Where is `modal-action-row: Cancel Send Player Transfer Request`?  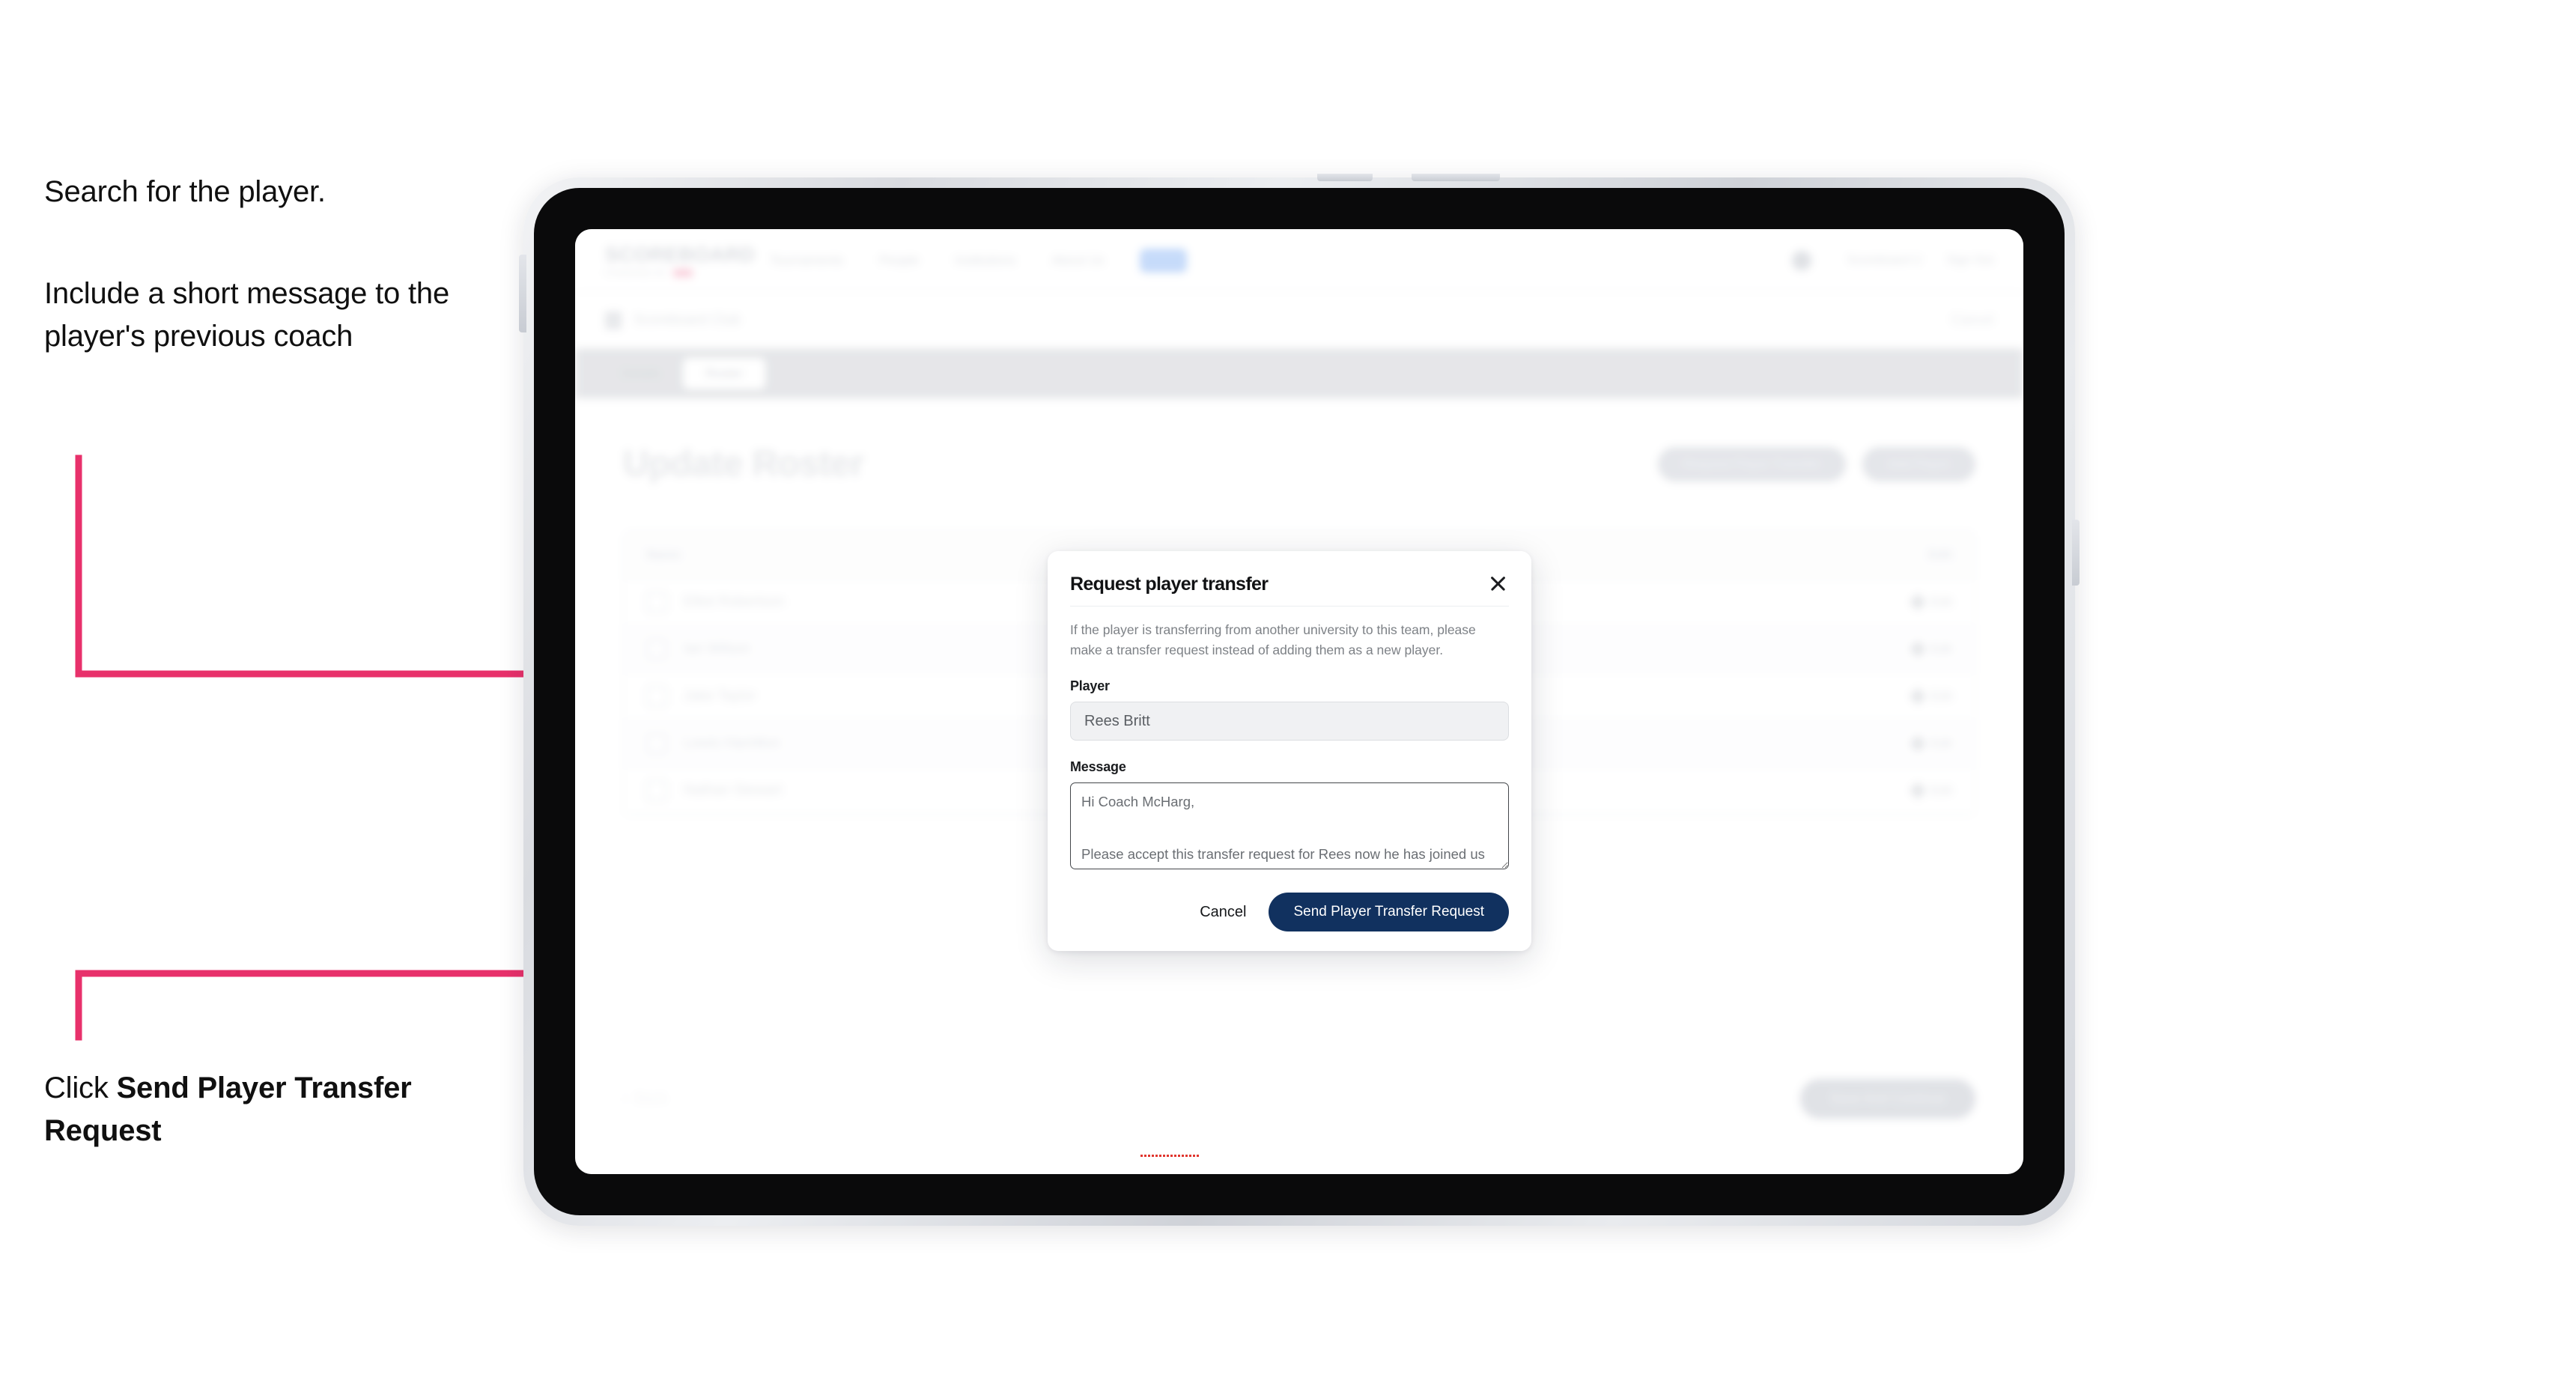 modal-action-row: Cancel Send Player Transfer Request is located at coordinates (1289, 913).